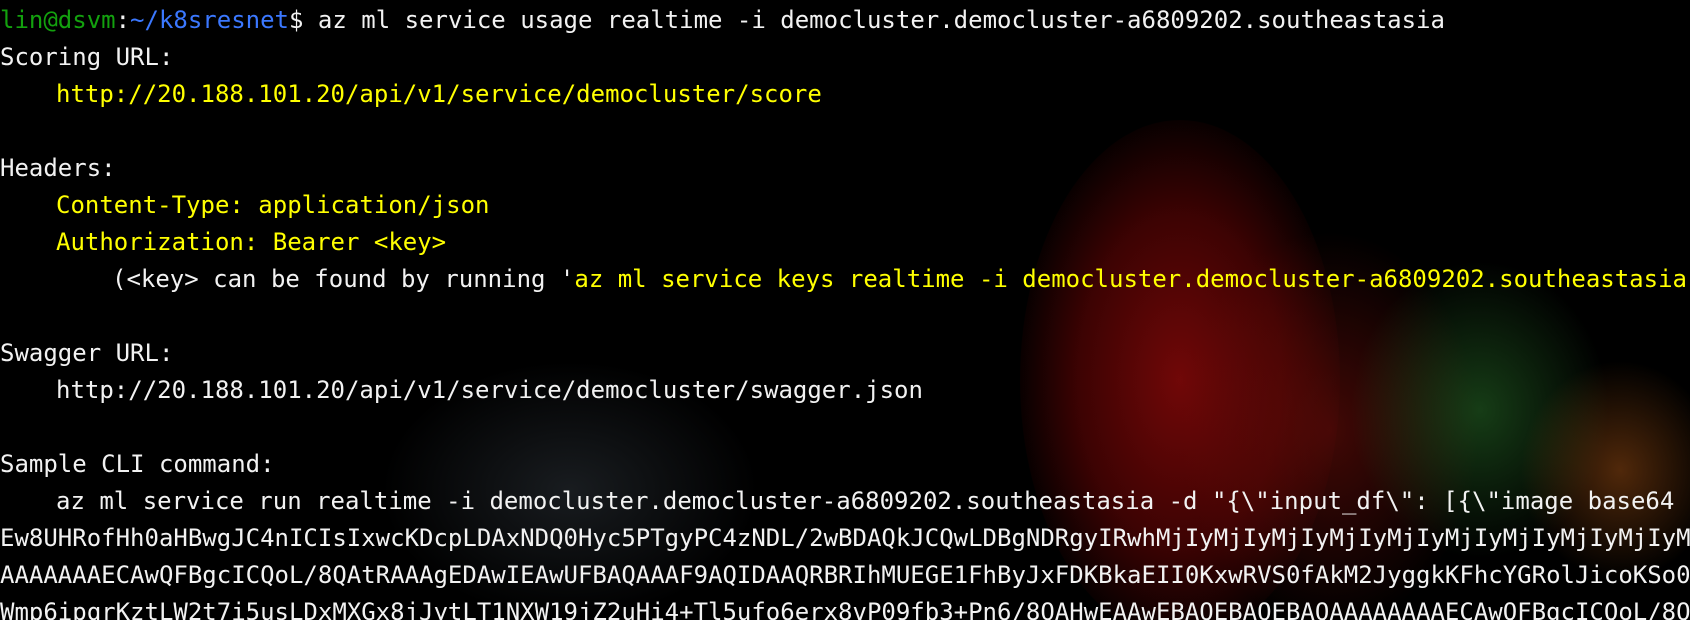 Image resolution: width=1690 pixels, height=620 pixels. What do you see at coordinates (251, 242) in the screenshot?
I see `header-authorization: Authorization: Bearer <key>` at bounding box center [251, 242].